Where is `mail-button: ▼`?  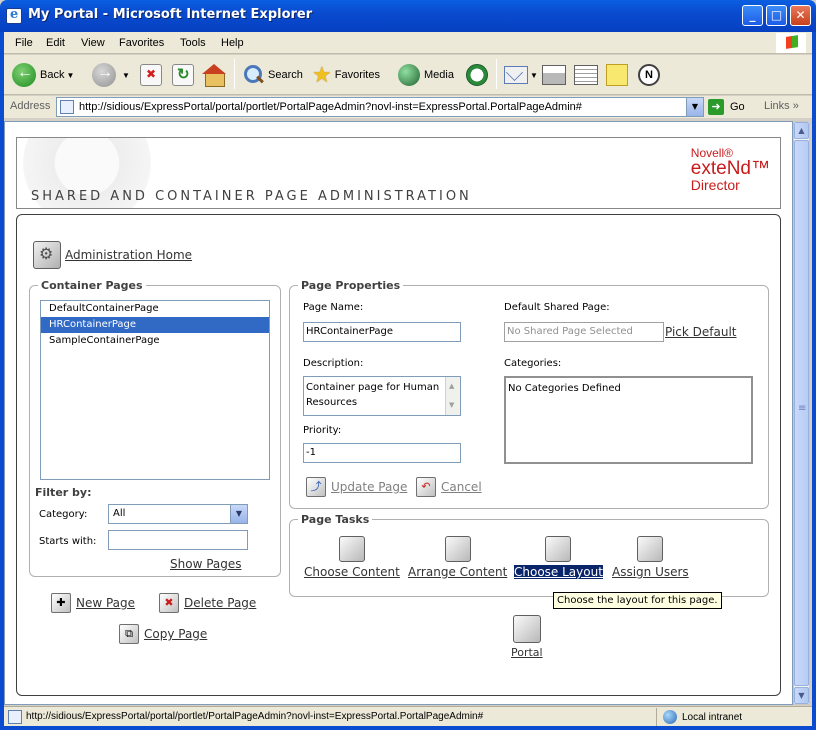 mail-button: ▼ is located at coordinates (521, 75).